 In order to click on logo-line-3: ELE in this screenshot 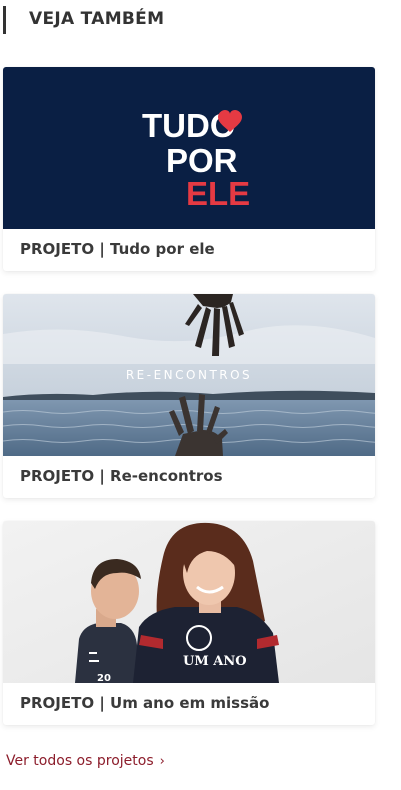, I will do `click(218, 193)`.